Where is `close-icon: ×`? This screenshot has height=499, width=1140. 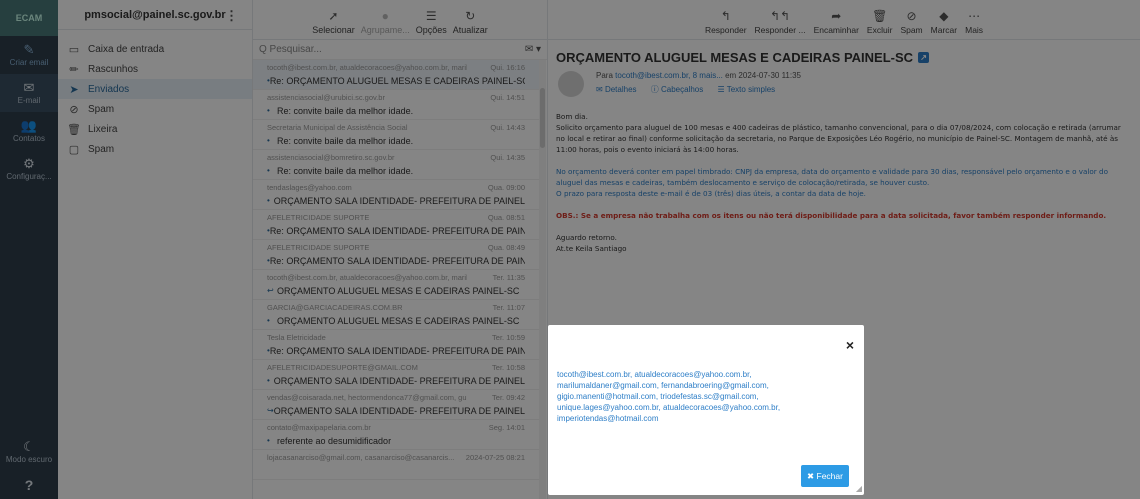 close-icon: × is located at coordinates (850, 345).